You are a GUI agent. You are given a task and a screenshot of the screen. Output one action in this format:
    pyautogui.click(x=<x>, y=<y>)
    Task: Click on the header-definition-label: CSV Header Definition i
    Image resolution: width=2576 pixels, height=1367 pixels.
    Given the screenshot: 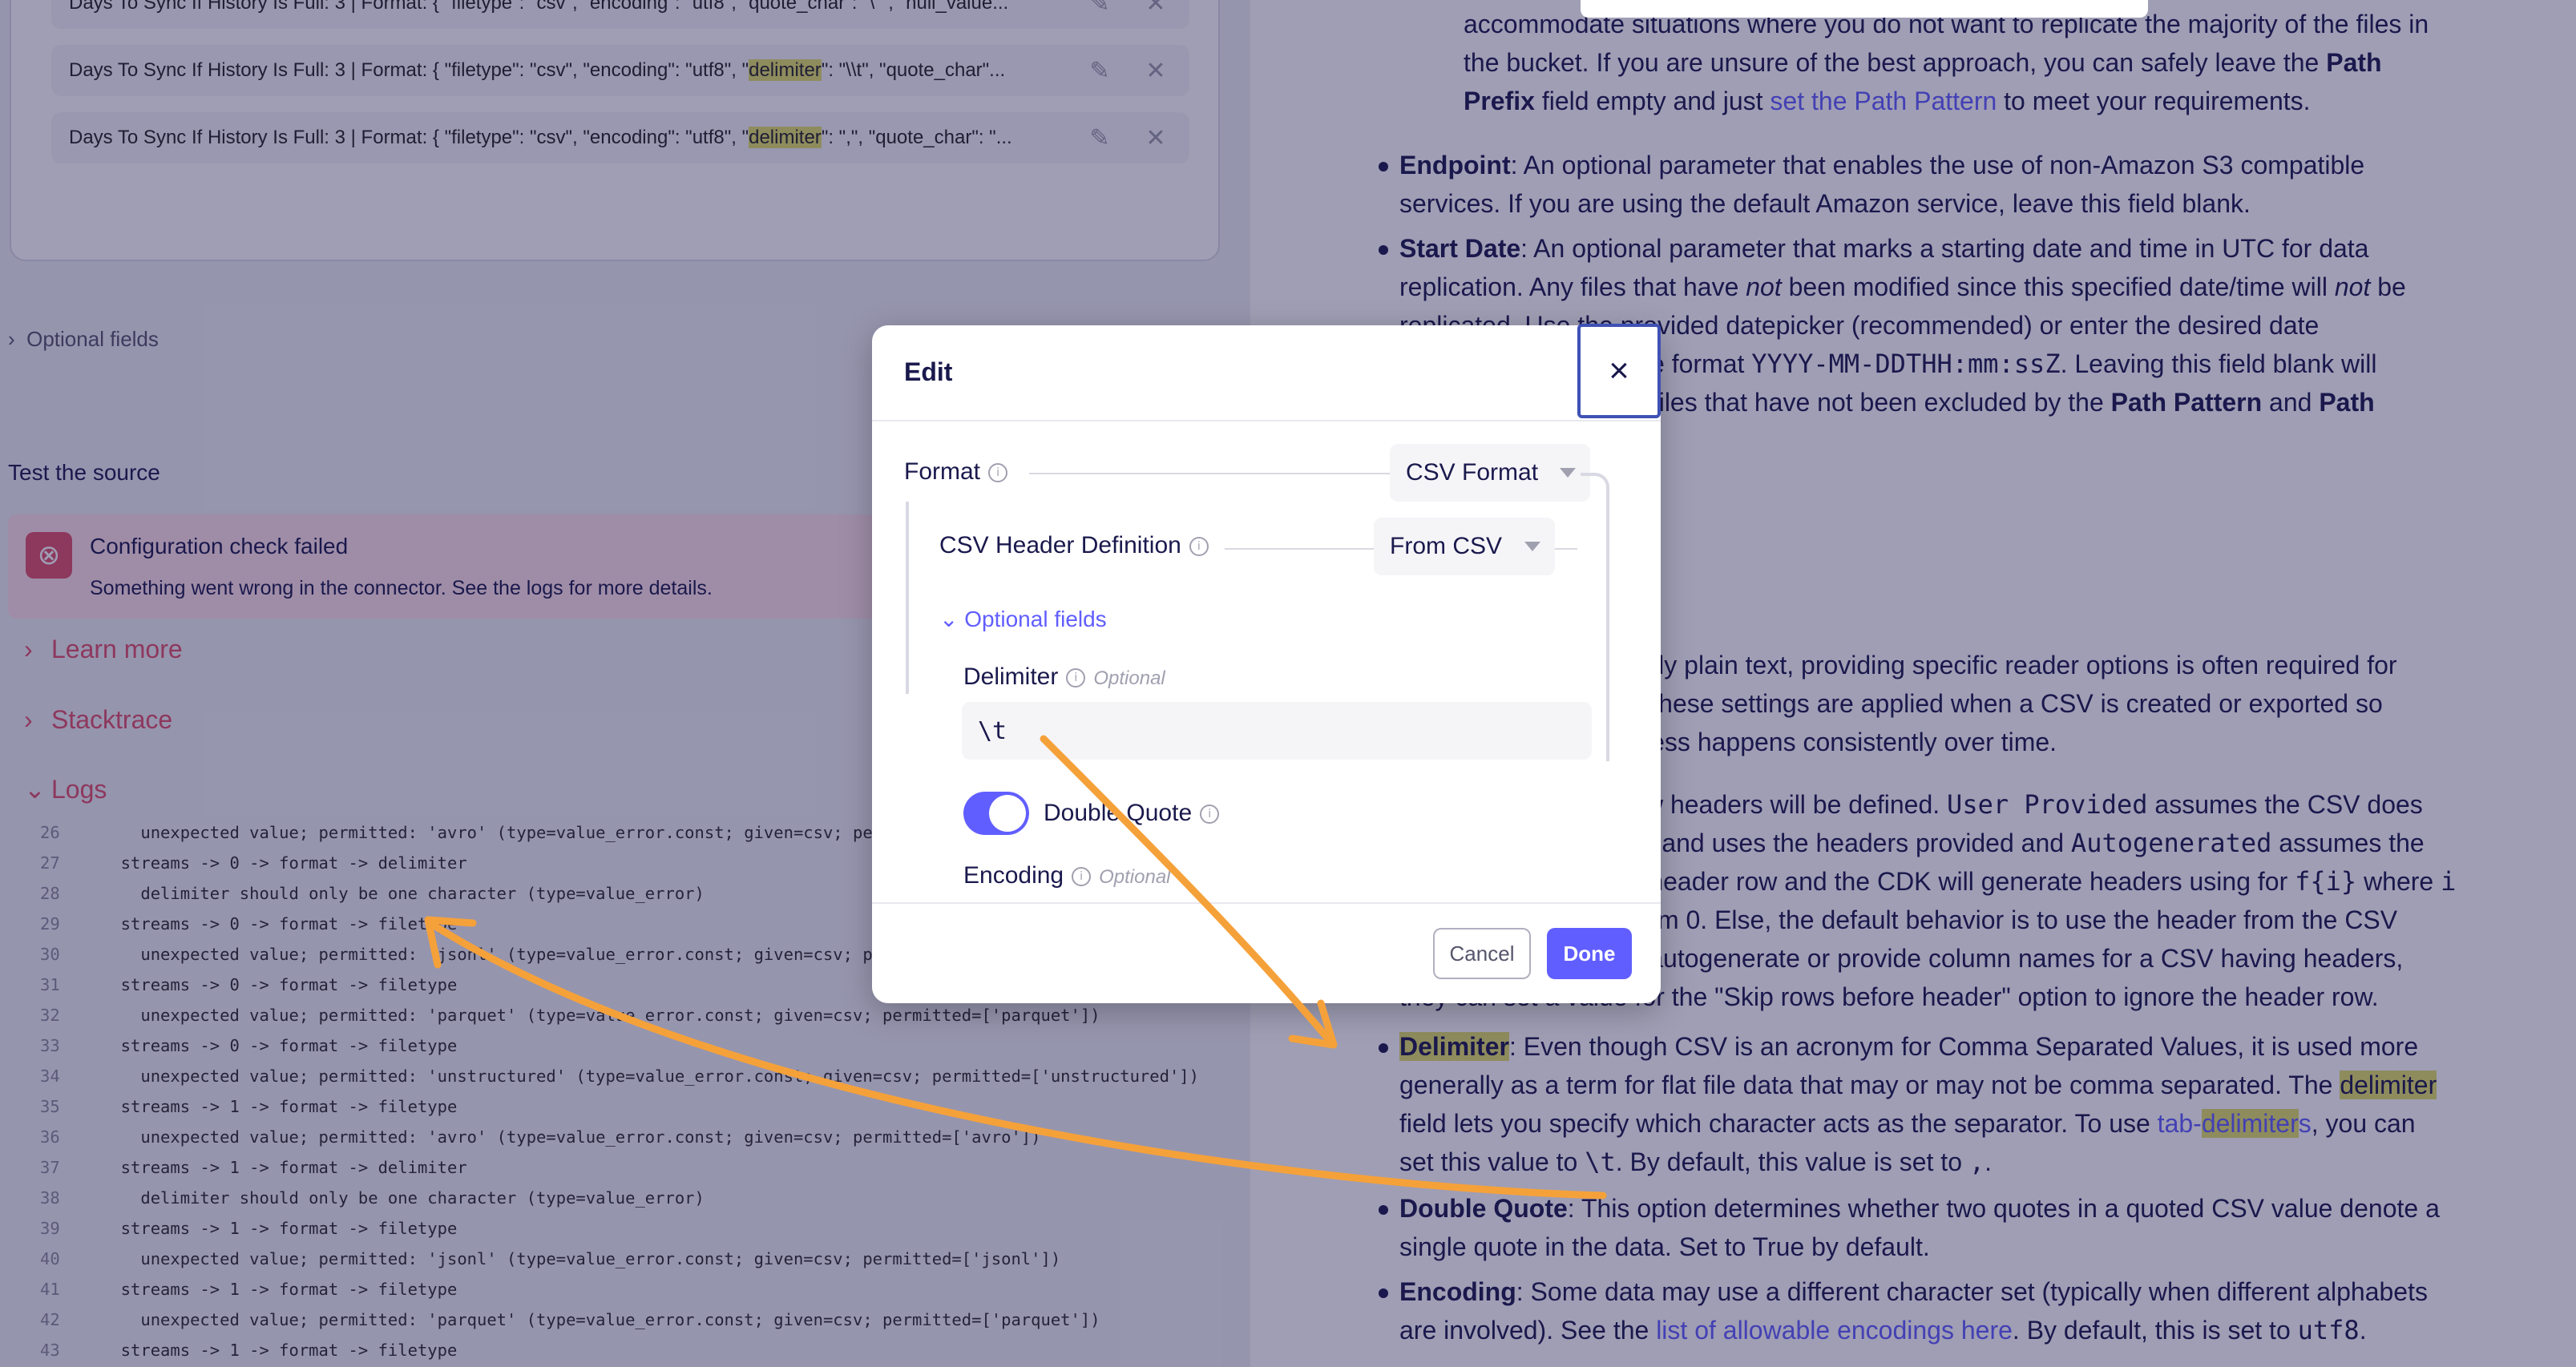 What is the action you would take?
    pyautogui.click(x=1074, y=545)
    